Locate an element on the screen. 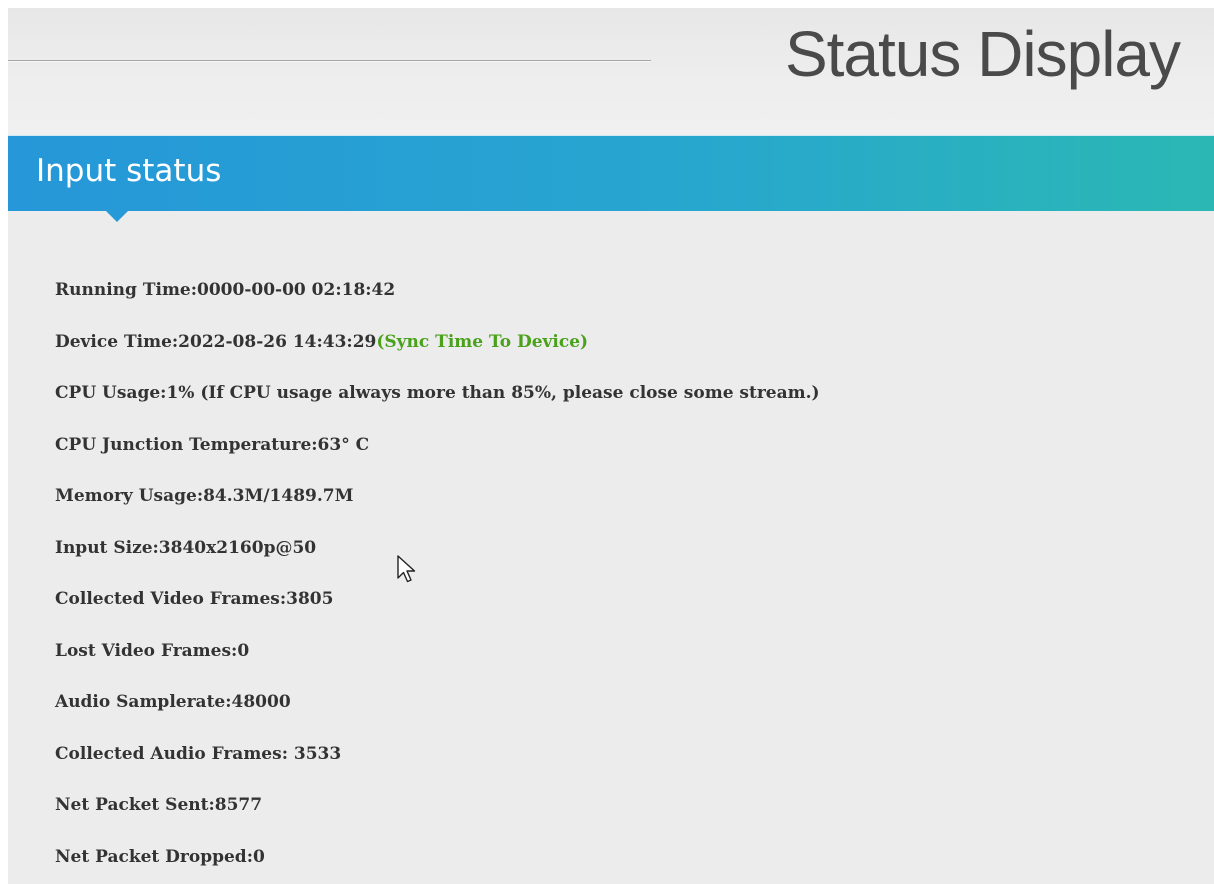  mouse-pointer-icon is located at coordinates (406, 569).